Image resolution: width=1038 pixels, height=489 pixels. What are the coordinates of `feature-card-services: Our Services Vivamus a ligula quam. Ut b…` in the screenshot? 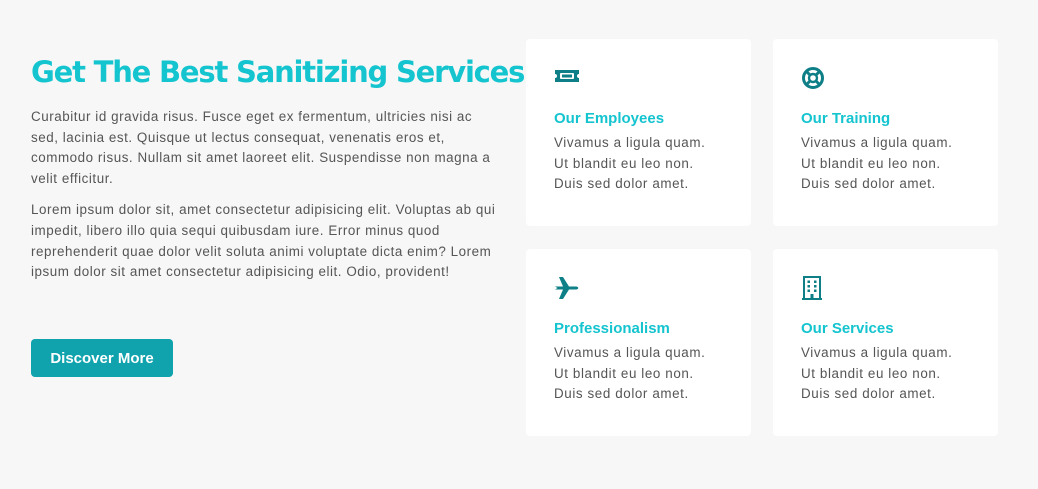 It's located at (885, 342).